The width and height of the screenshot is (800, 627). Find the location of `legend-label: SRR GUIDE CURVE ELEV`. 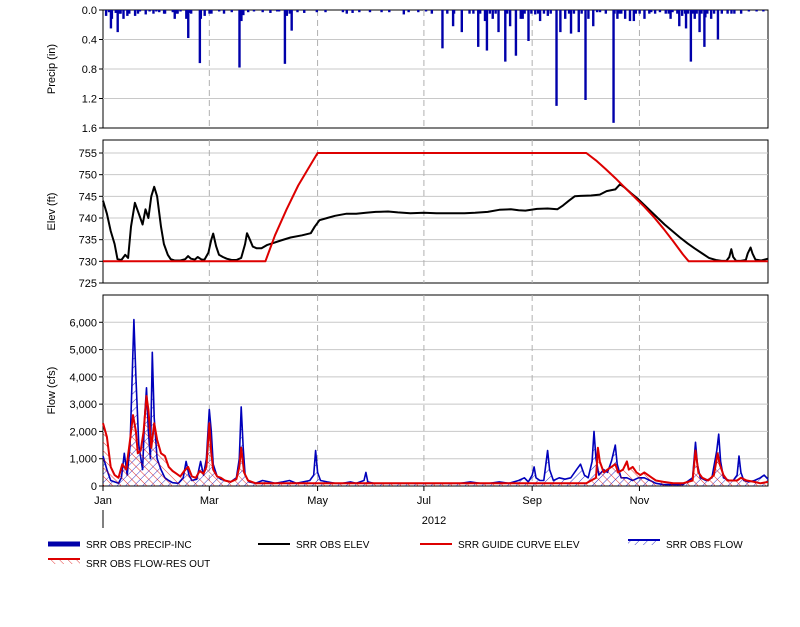

legend-label: SRR GUIDE CURVE ELEV is located at coordinates (519, 545).